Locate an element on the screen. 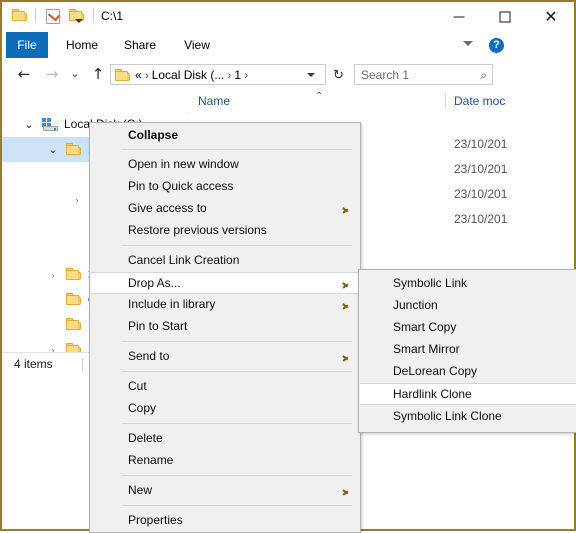 The height and width of the screenshot is (533, 576). search-input: Search 1 ⌕ is located at coordinates (423, 74).